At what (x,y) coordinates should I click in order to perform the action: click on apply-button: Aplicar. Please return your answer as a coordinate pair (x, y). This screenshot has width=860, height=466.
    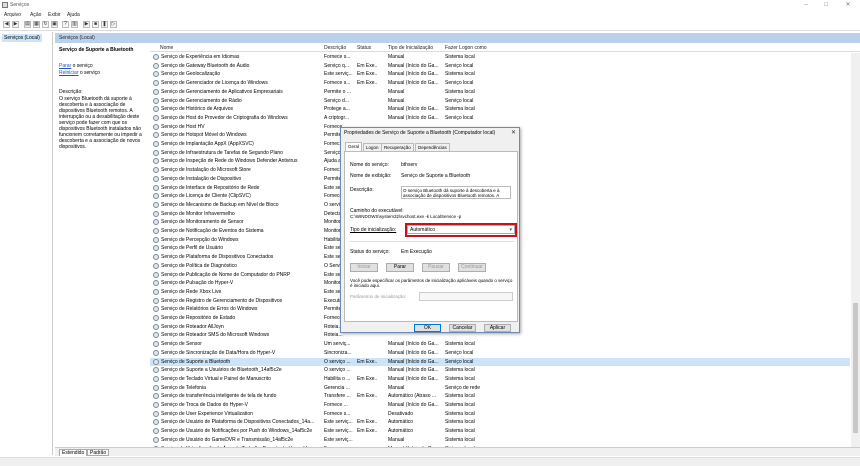
    Looking at the image, I should click on (497, 328).